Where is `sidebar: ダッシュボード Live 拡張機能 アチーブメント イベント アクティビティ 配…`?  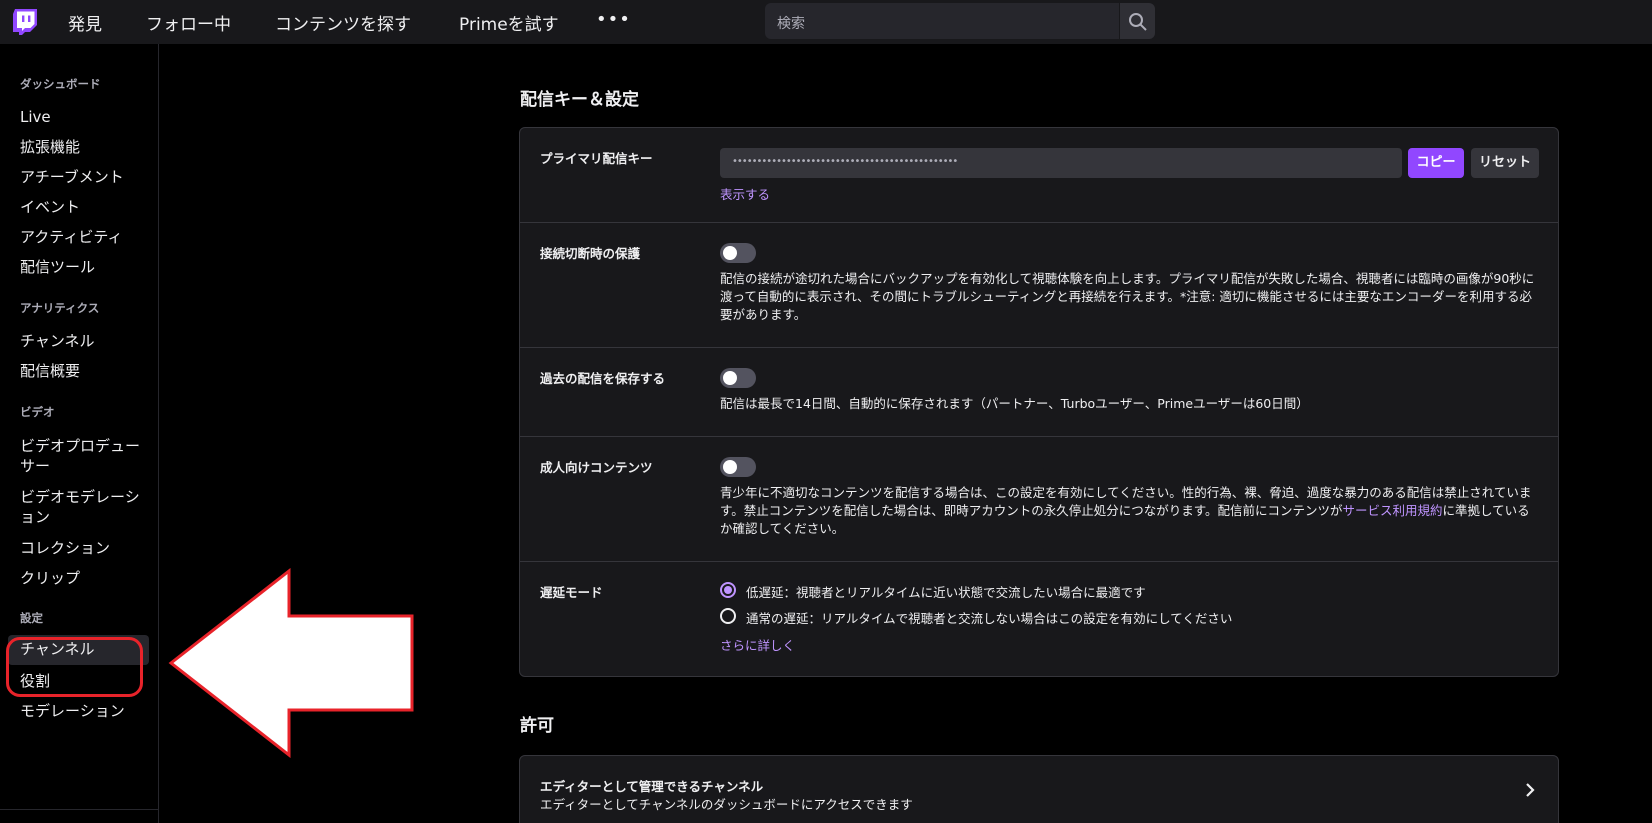 sidebar: ダッシュボード Live 拡張機能 アチーブメント イベント アクティビティ 配… is located at coordinates (79, 433).